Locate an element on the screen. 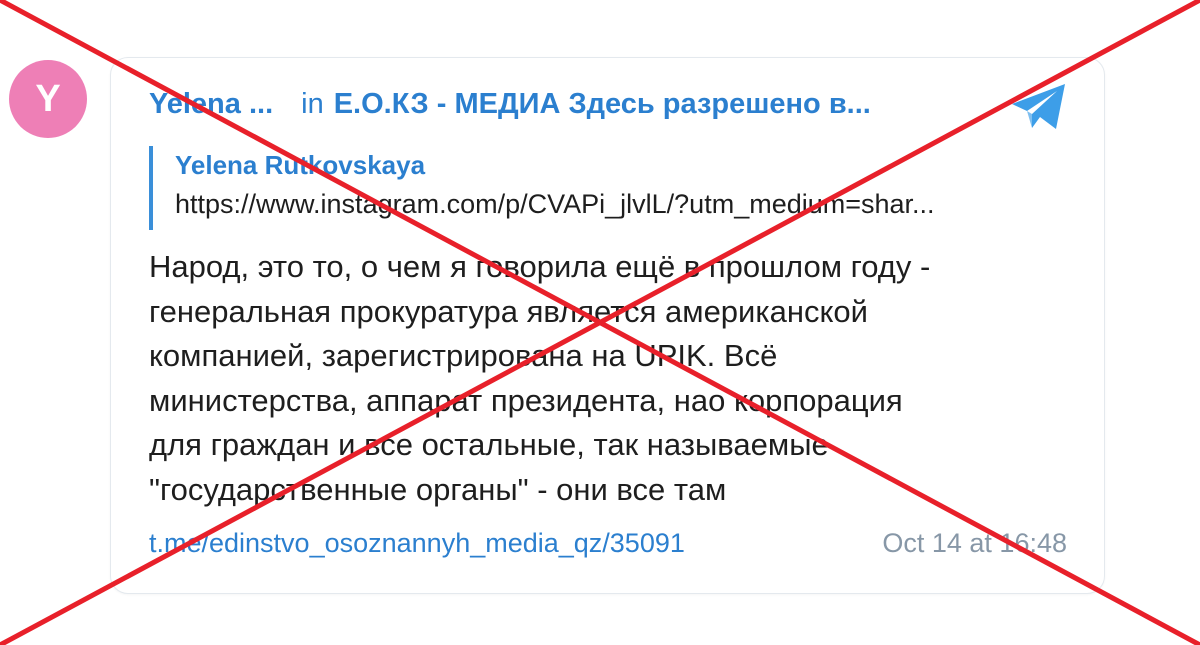 The height and width of the screenshot is (645, 1200). in-label: in is located at coordinates (312, 104).